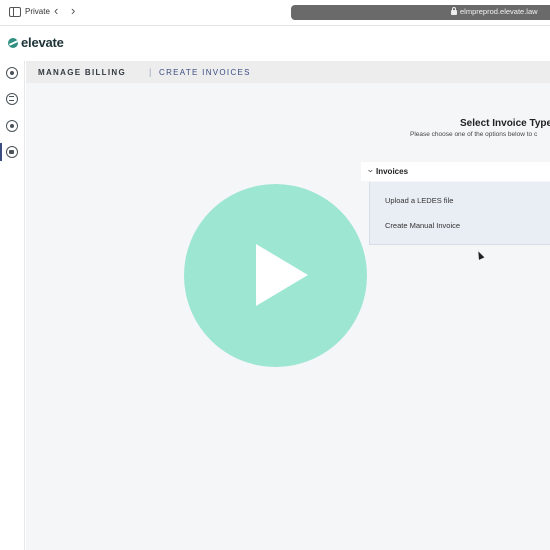 The width and height of the screenshot is (550, 550). Describe the element at coordinates (12, 126) in the screenshot. I see `bulb-icon` at that location.